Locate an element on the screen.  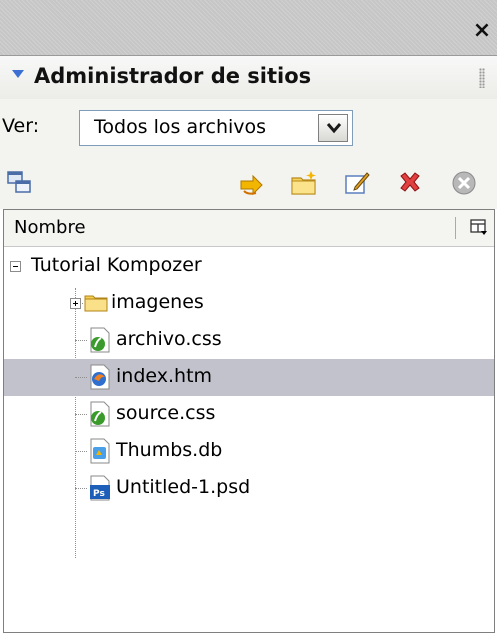
filter-select-value: Todos los archivos is located at coordinates (180, 127).